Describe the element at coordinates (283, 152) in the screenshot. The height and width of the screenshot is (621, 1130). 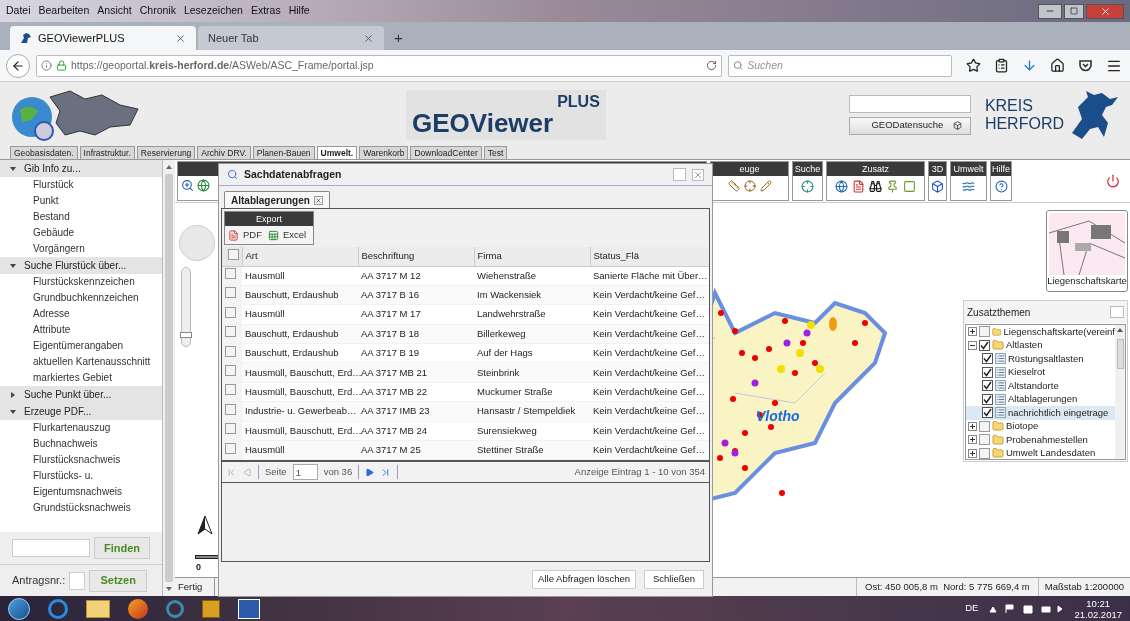
I see `portal-tab: Planen-Bauen` at that location.